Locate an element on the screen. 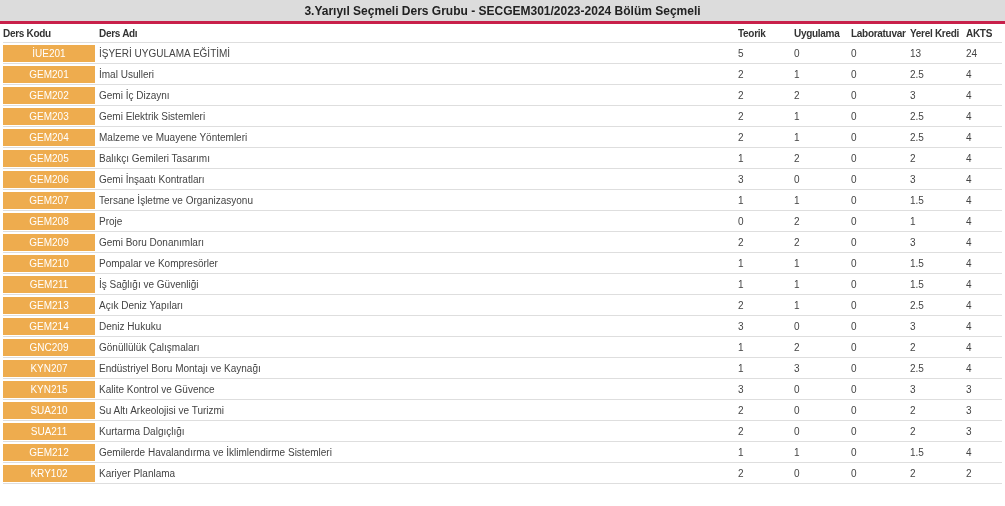 Image resolution: width=1005 pixels, height=506 pixels. course-code-badge: GEM213 is located at coordinates (49, 305).